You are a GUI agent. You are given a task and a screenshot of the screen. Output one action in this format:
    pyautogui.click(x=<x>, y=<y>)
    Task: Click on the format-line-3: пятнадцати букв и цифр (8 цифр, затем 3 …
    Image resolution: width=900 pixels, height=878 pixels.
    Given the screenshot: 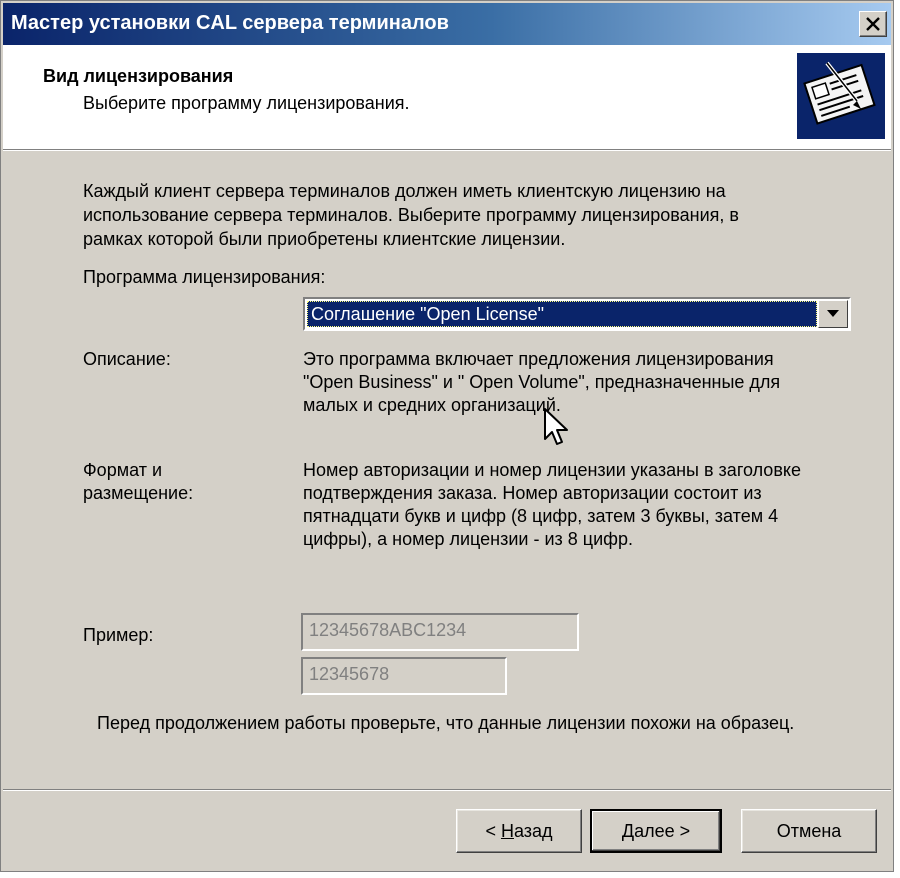 What is the action you would take?
    pyautogui.click(x=541, y=516)
    